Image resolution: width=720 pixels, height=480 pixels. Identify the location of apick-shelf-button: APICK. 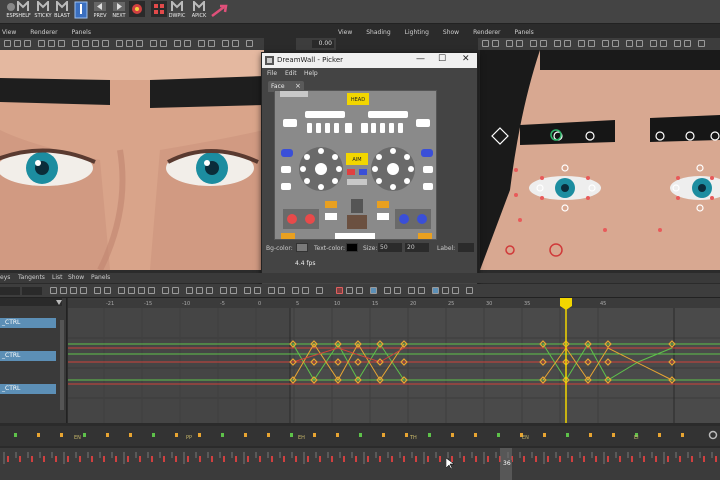
(199, 12).